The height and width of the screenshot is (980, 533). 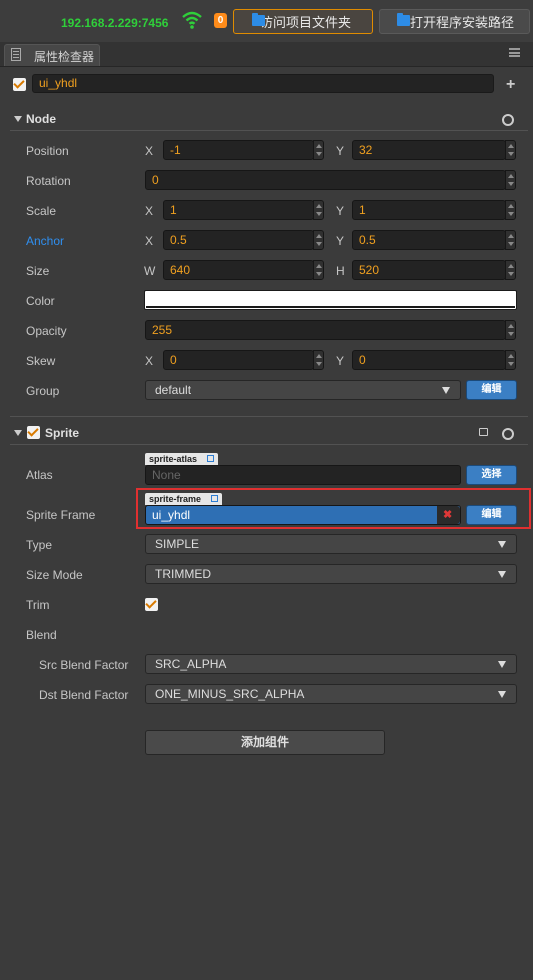 What do you see at coordinates (39, 545) in the screenshot?
I see `type-label: Type` at bounding box center [39, 545].